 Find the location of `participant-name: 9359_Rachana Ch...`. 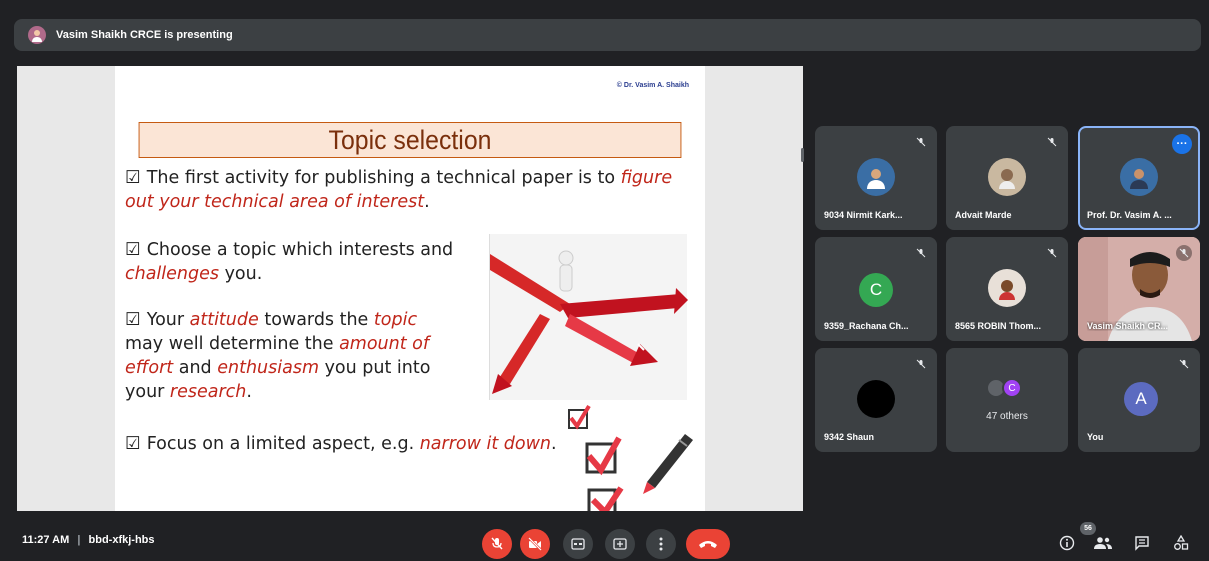

participant-name: 9359_Rachana Ch... is located at coordinates (866, 326).